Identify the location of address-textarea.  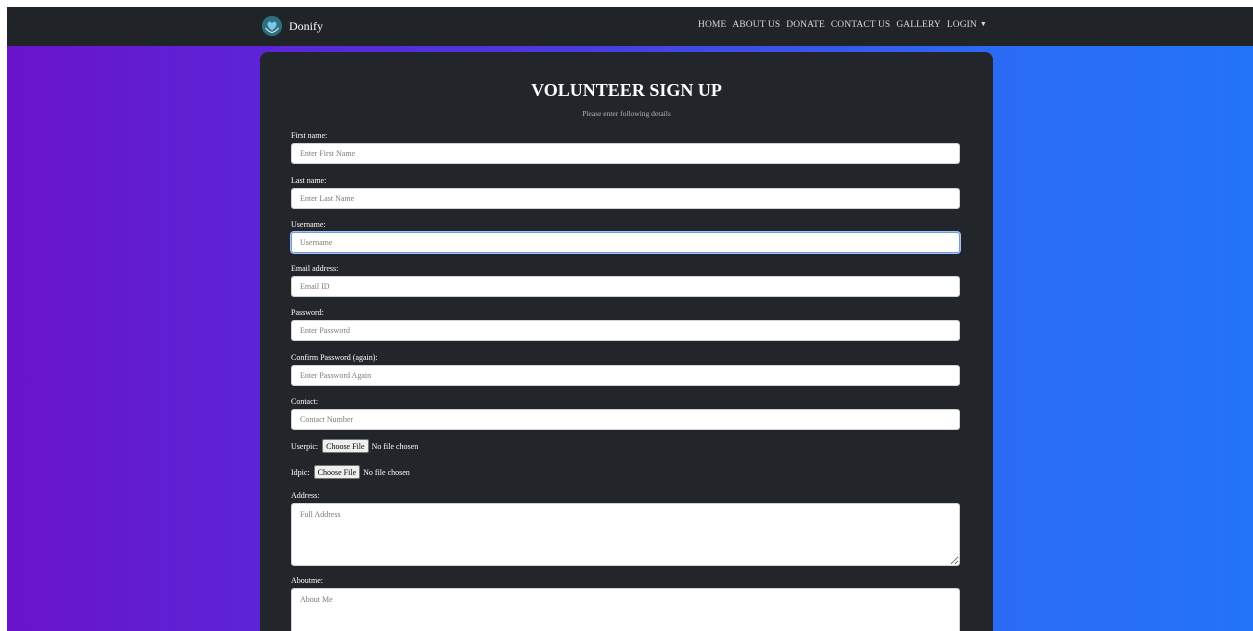
(625, 534).